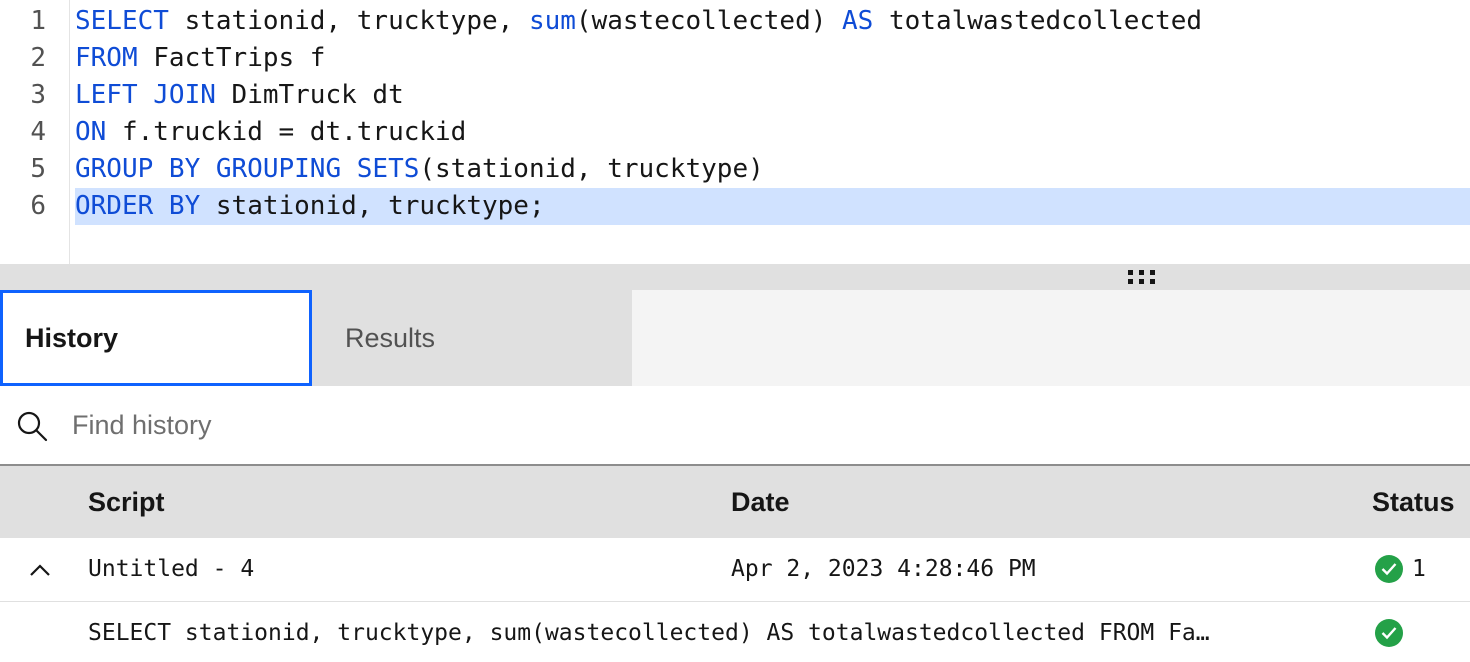 The width and height of the screenshot is (1470, 662). Describe the element at coordinates (38, 21) in the screenshot. I see `line-number: 1` at that location.